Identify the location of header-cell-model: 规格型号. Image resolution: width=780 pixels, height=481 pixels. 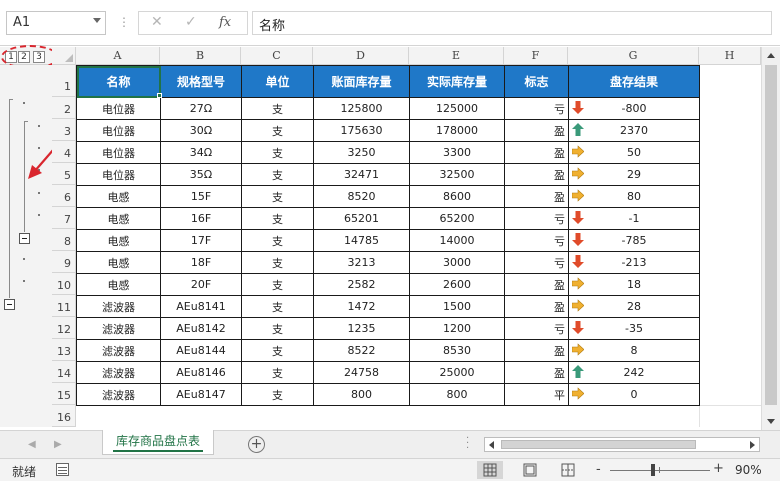
(201, 81).